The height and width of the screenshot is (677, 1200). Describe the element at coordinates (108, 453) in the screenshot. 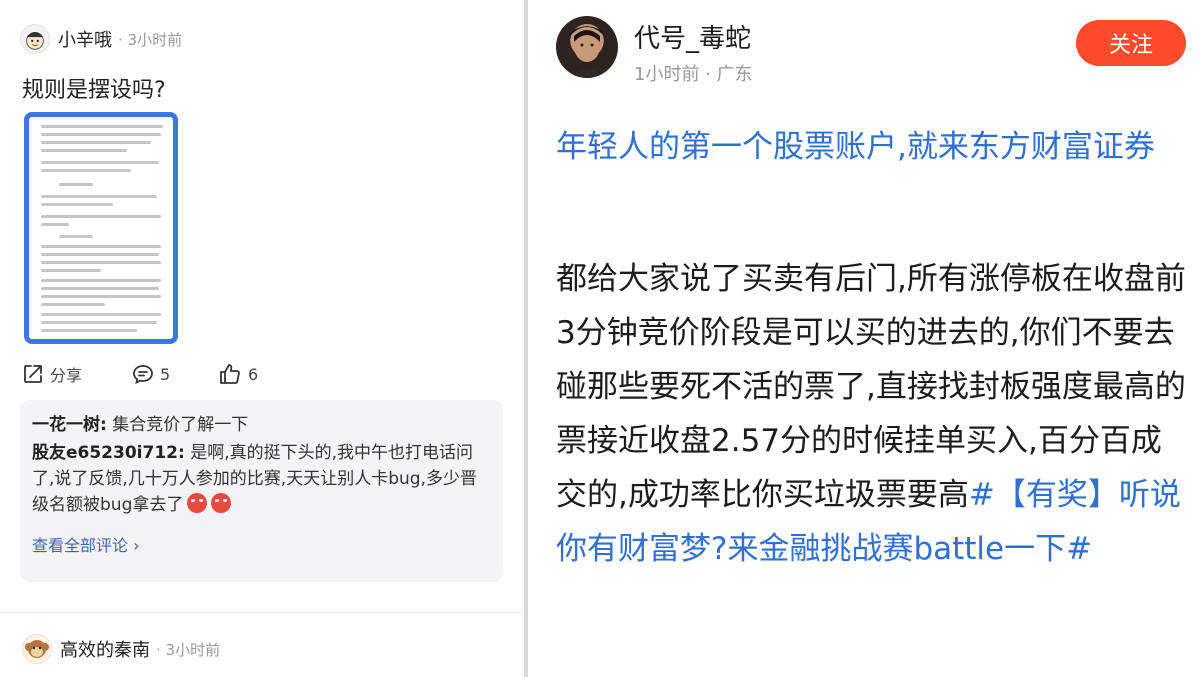

I see `comment-user: 股友e65230i712:` at that location.